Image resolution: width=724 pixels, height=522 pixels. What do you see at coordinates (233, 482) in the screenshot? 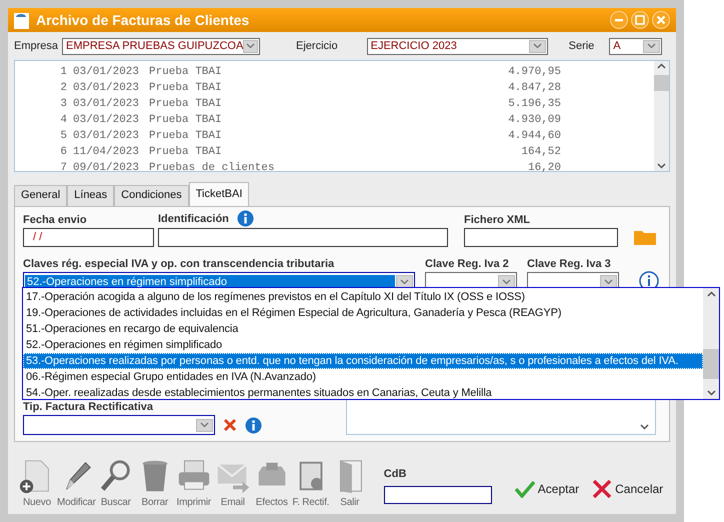
I see `toolbar-button: Email` at bounding box center [233, 482].